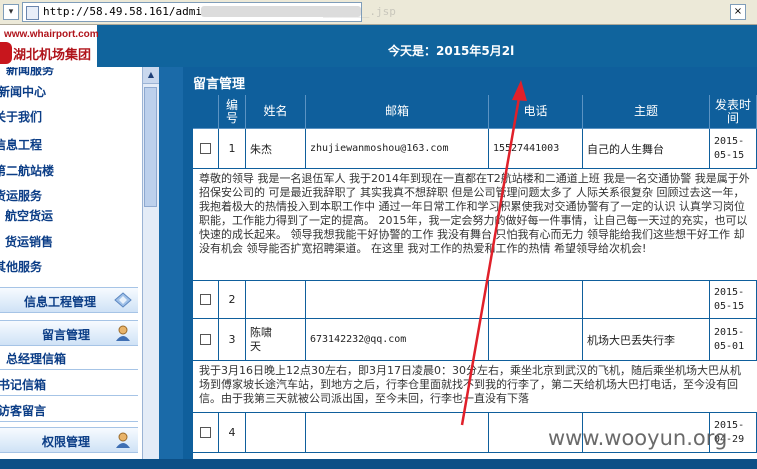 The image size is (757, 469). Describe the element at coordinates (21, 195) in the screenshot. I see `sidebar-link-cargo-service: 货运服务` at that location.